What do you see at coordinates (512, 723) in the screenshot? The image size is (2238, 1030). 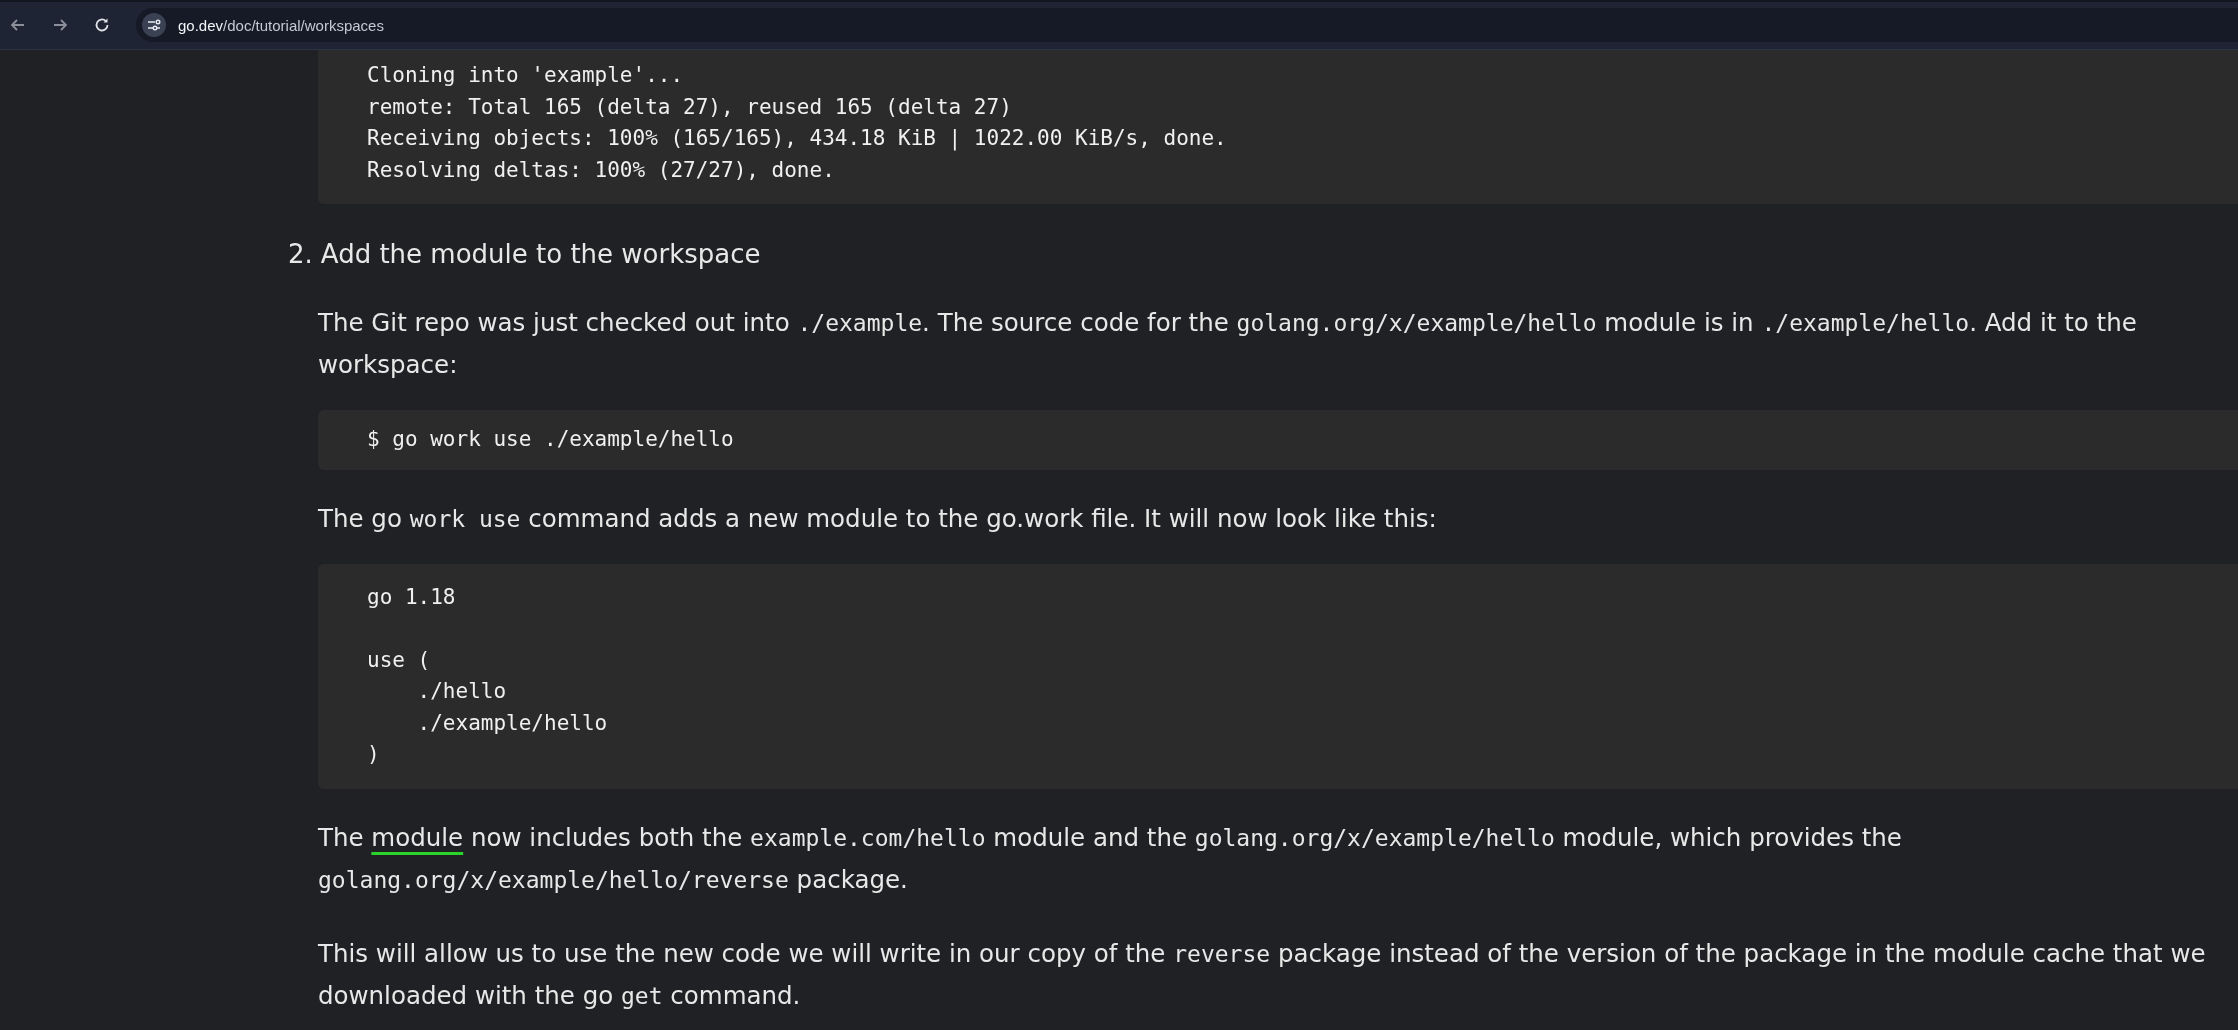 I see `code-line: ./example/hello` at bounding box center [512, 723].